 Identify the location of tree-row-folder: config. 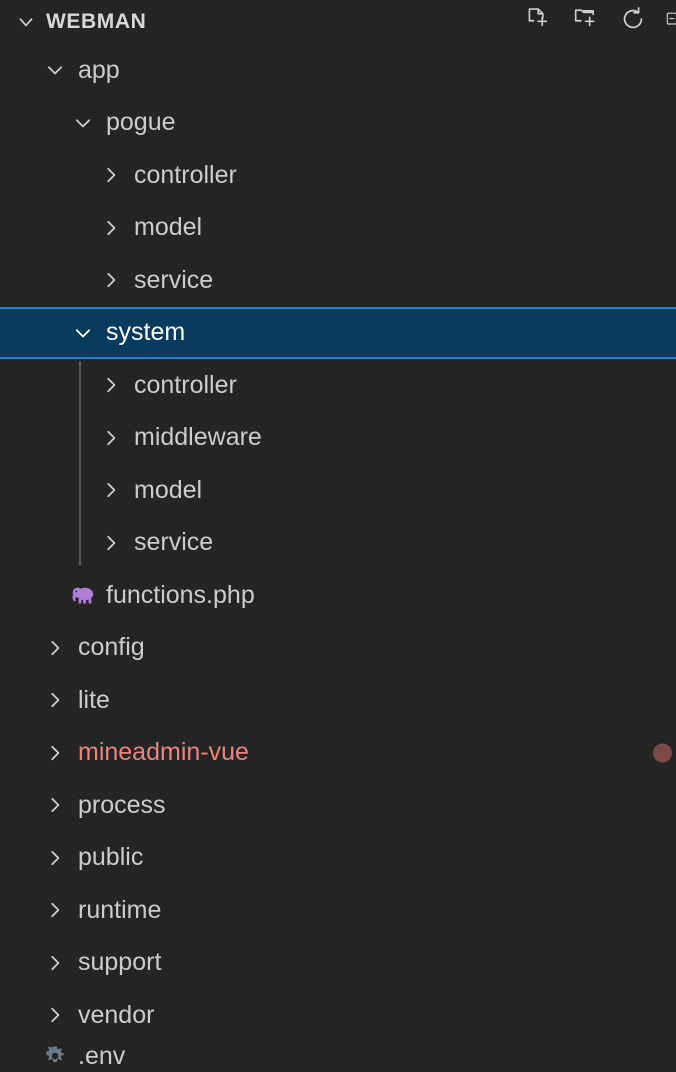
(338, 648).